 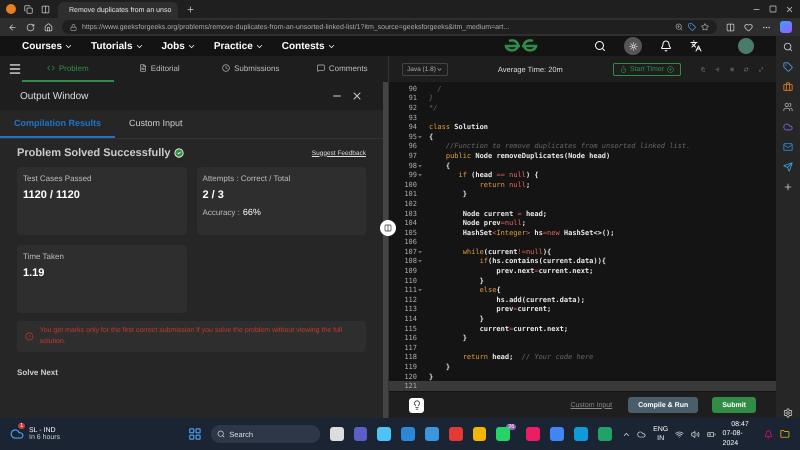 What do you see at coordinates (251, 212) in the screenshot?
I see `accuracy-value: 66%` at bounding box center [251, 212].